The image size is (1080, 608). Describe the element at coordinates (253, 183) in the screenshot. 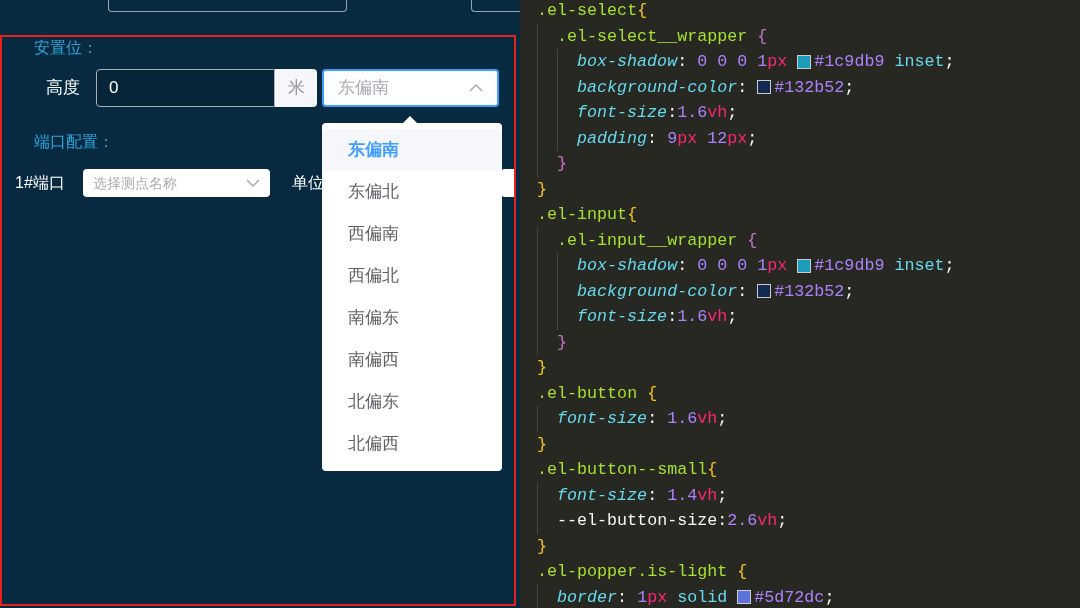

I see `chevron-down-icon` at that location.